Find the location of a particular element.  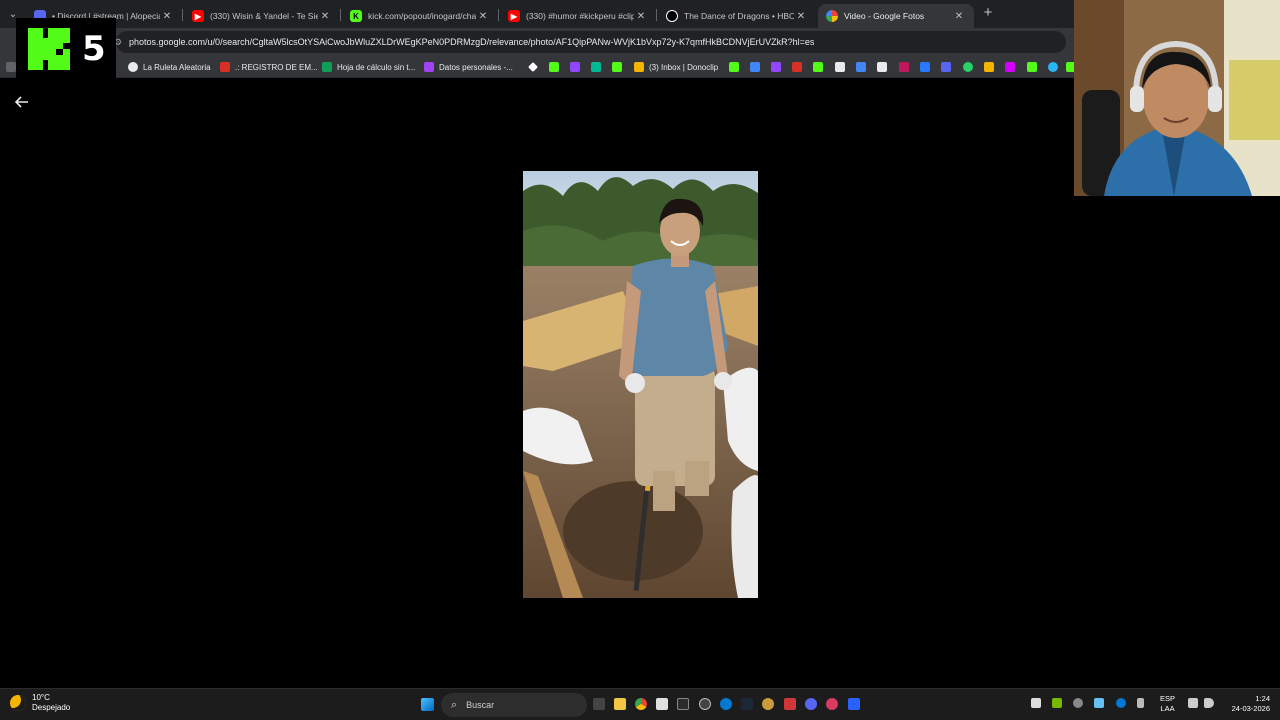

photo-image is located at coordinates (640, 384).